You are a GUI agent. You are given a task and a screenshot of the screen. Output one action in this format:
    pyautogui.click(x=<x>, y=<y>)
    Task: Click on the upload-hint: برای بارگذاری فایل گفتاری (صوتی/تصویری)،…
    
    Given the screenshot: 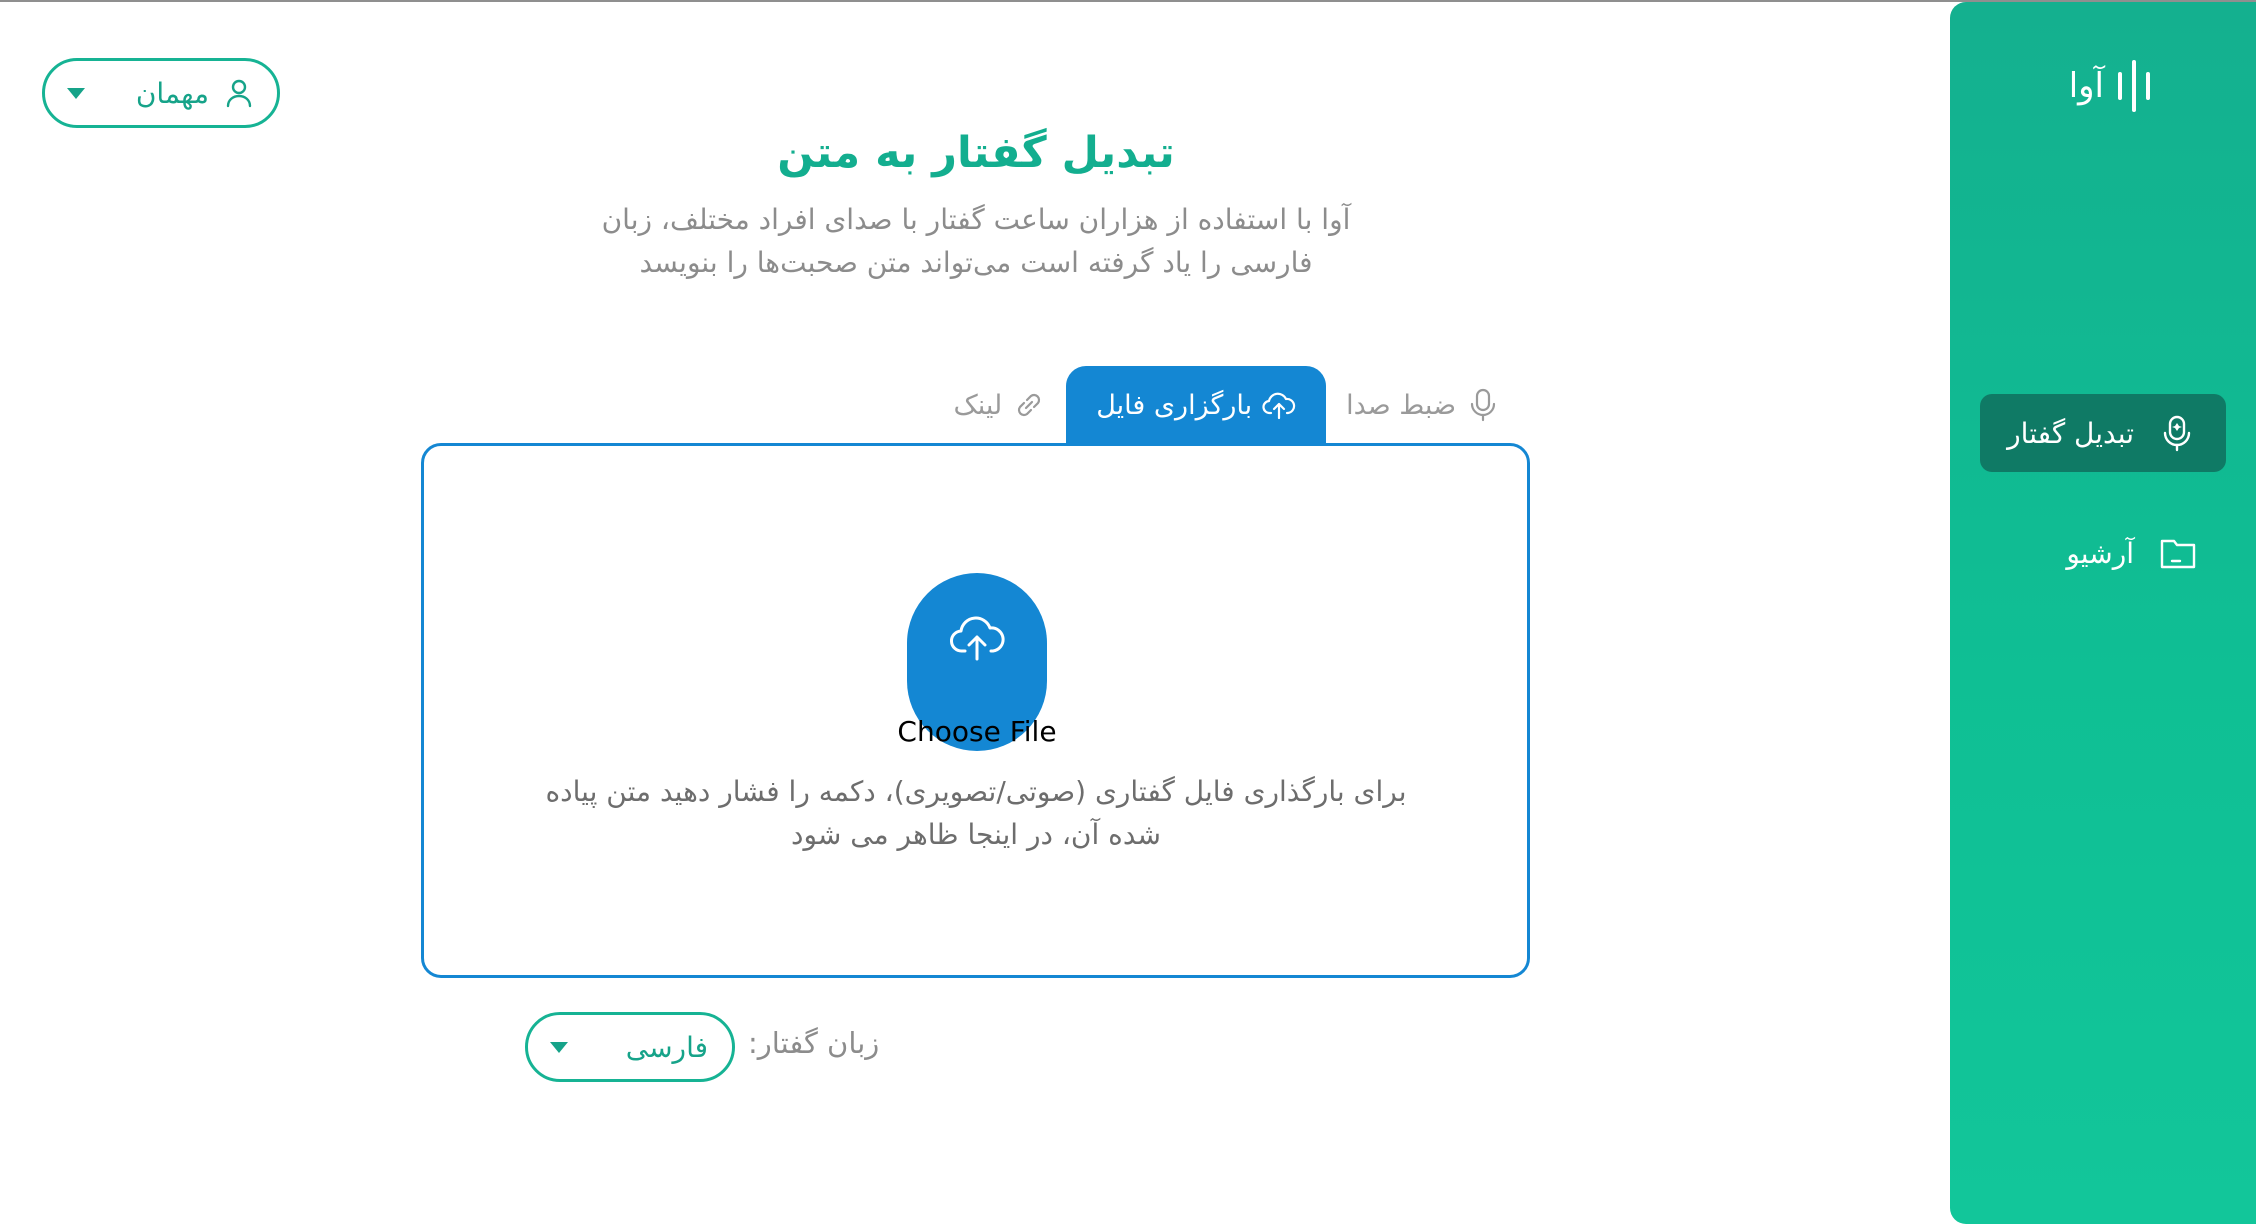 What is the action you would take?
    pyautogui.click(x=976, y=813)
    